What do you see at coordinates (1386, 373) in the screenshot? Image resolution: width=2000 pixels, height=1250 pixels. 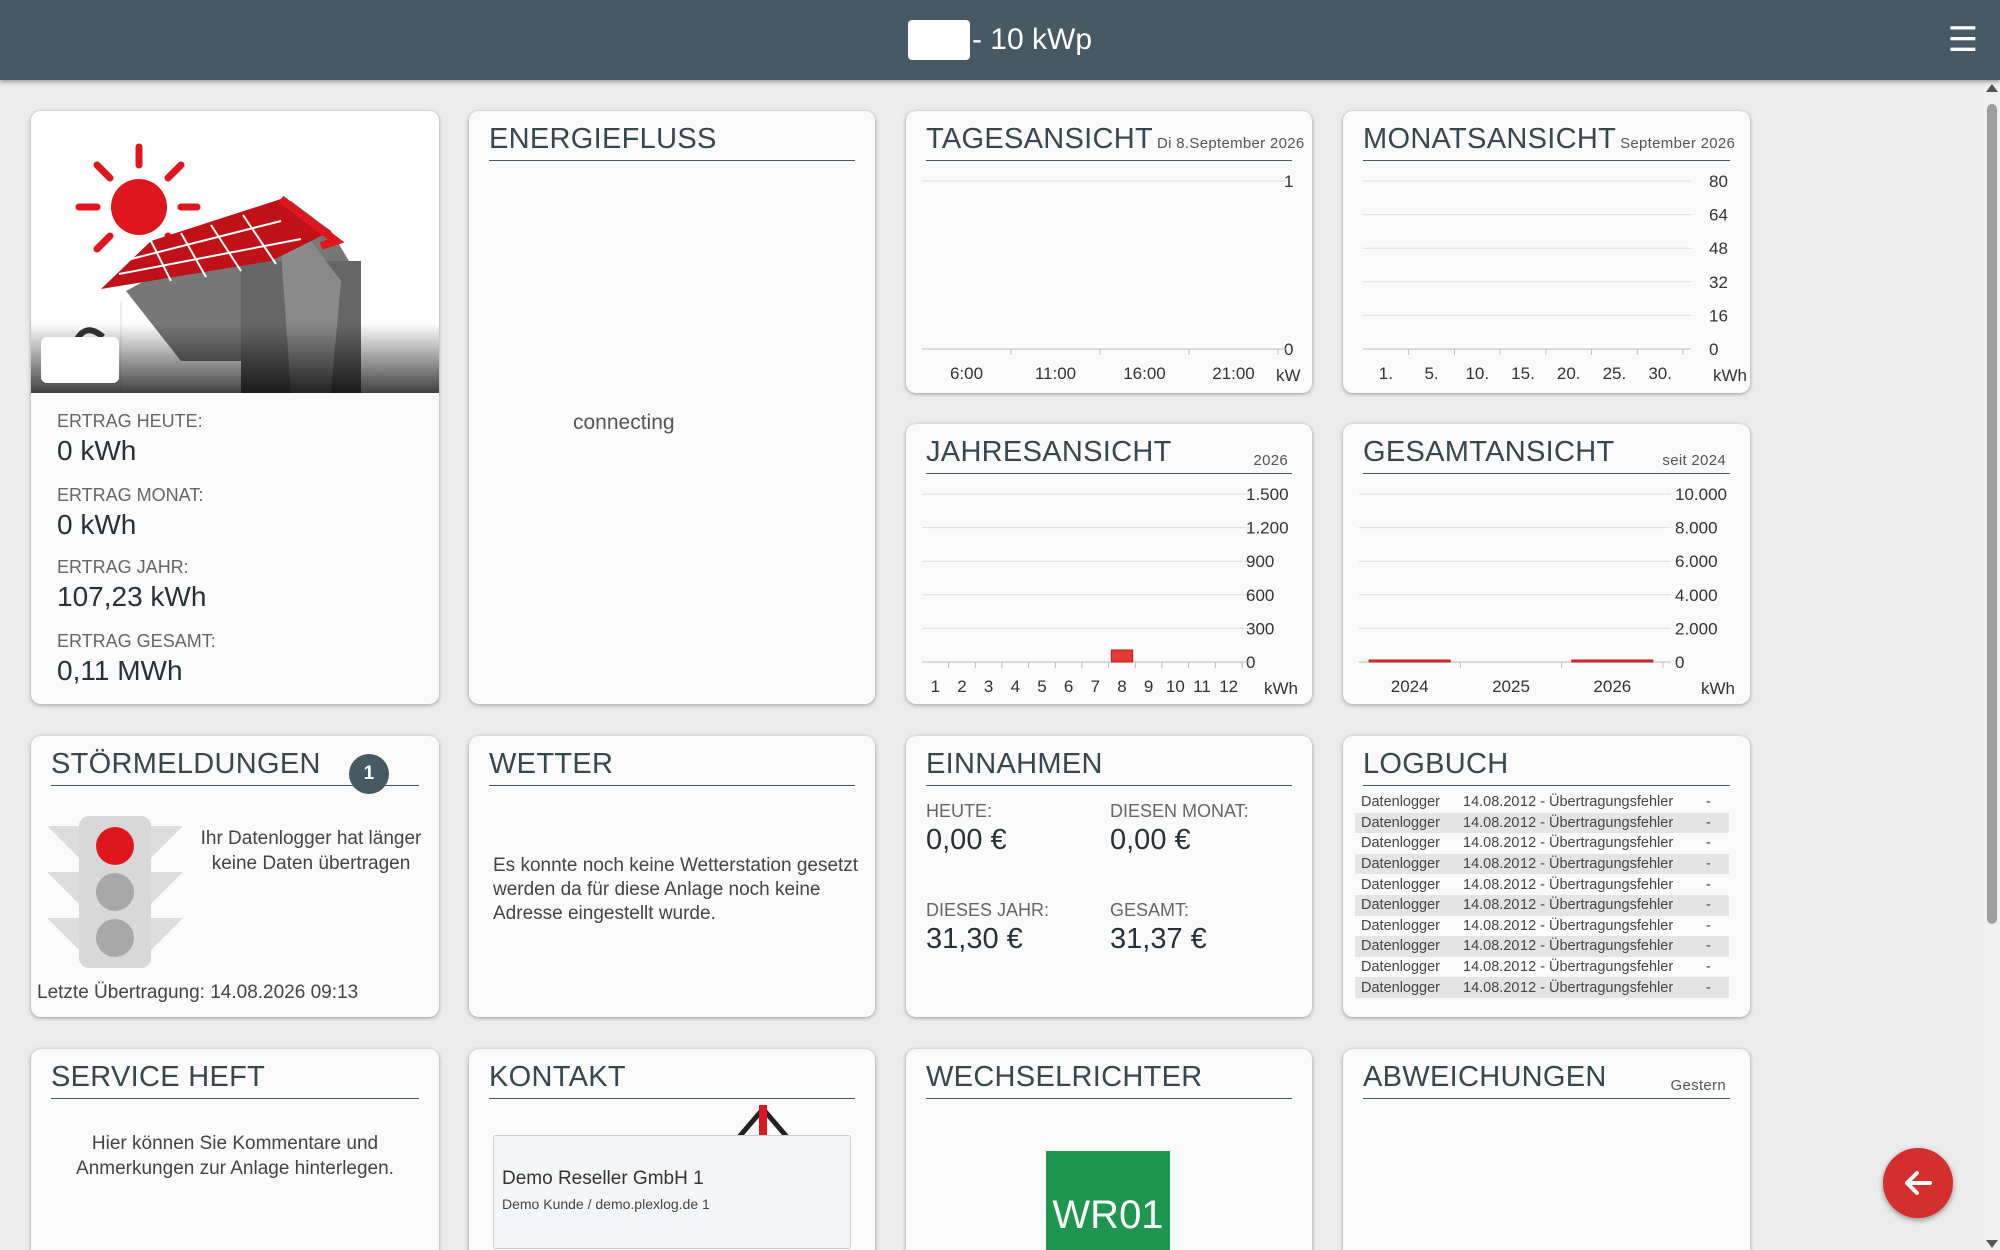 I see `x-tick-label: 1.` at bounding box center [1386, 373].